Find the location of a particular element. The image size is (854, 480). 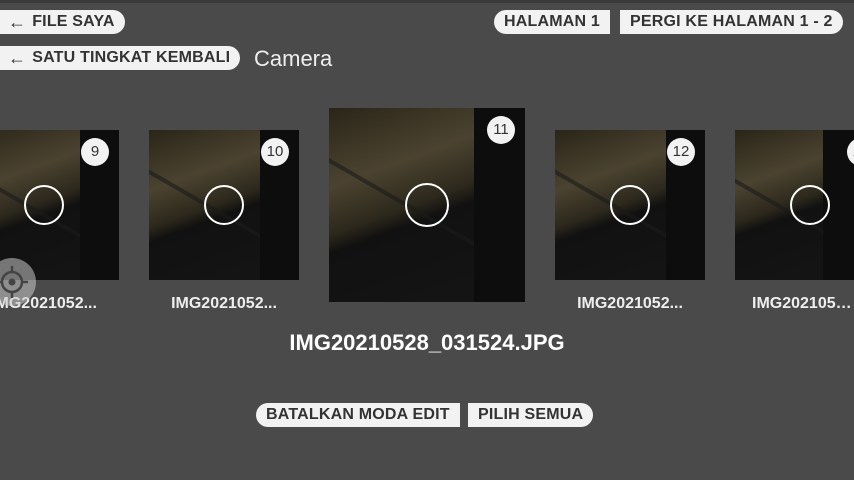

crosshair-icon is located at coordinates (18, 282).